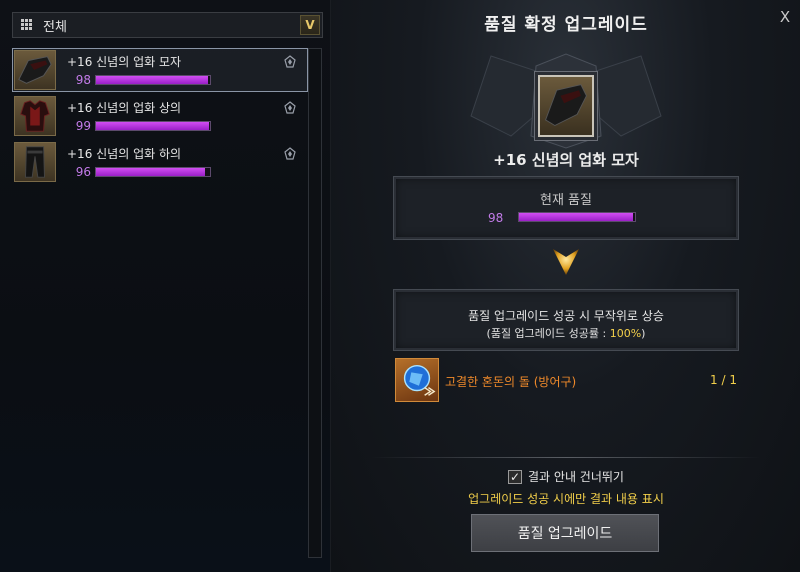 This screenshot has height=572, width=800. I want to click on selected-item-name: +16 신념의 업화 모자, so click(566, 160).